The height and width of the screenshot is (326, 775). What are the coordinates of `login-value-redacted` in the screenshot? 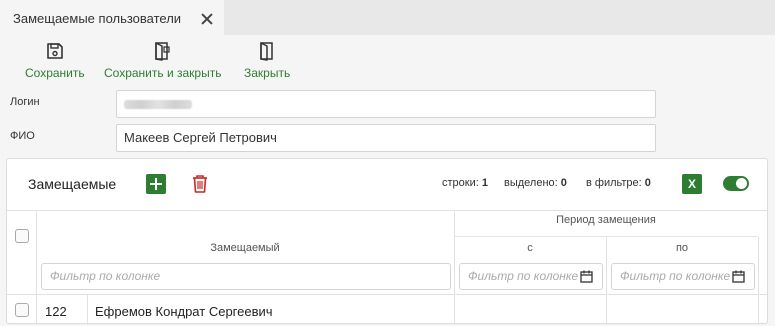 It's located at (158, 104).